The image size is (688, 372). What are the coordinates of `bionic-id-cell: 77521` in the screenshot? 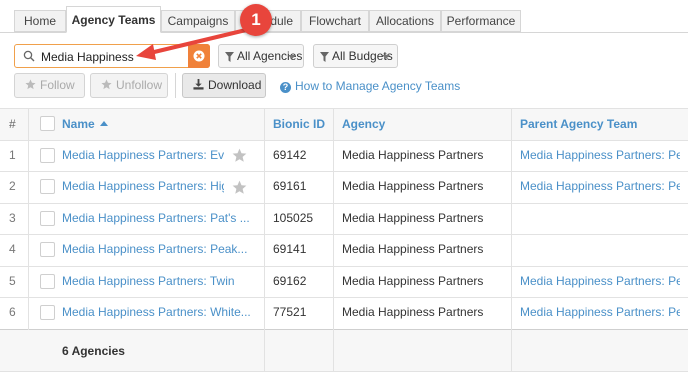 It's located at (290, 312).